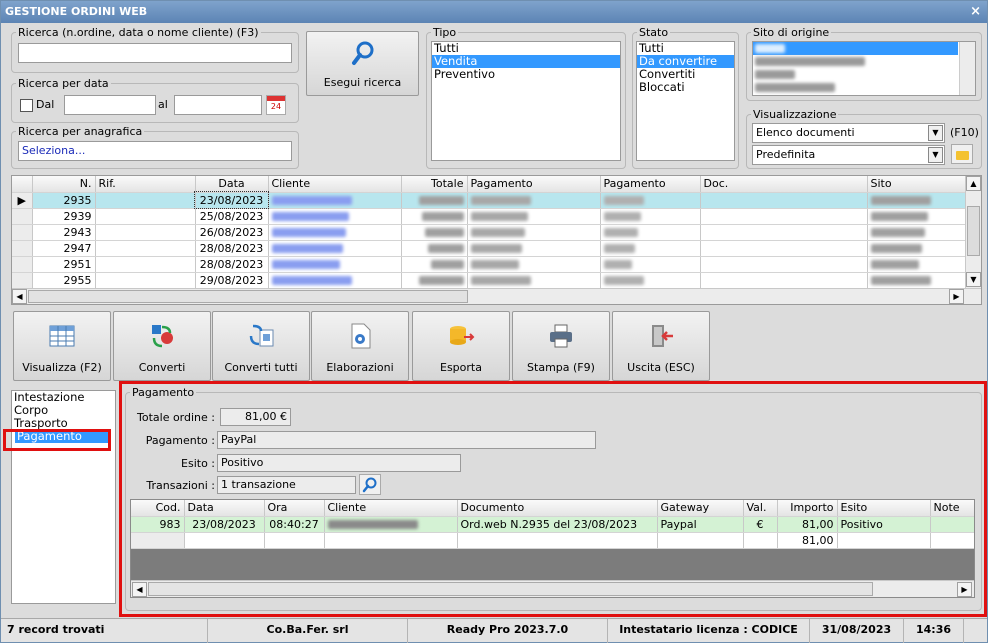 The image size is (988, 643). Describe the element at coordinates (461, 346) in the screenshot. I see `esporta-button: Esporta` at that location.